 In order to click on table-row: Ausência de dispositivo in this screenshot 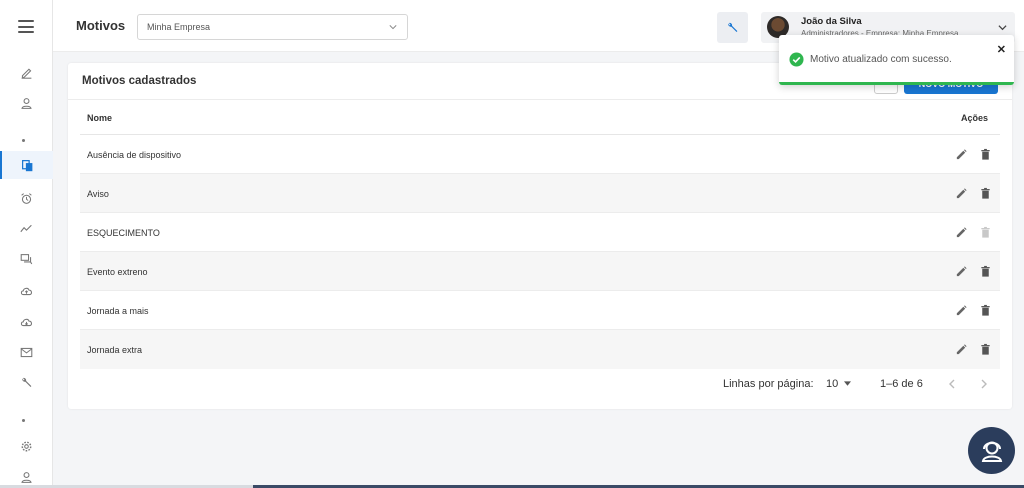, I will do `click(540, 154)`.